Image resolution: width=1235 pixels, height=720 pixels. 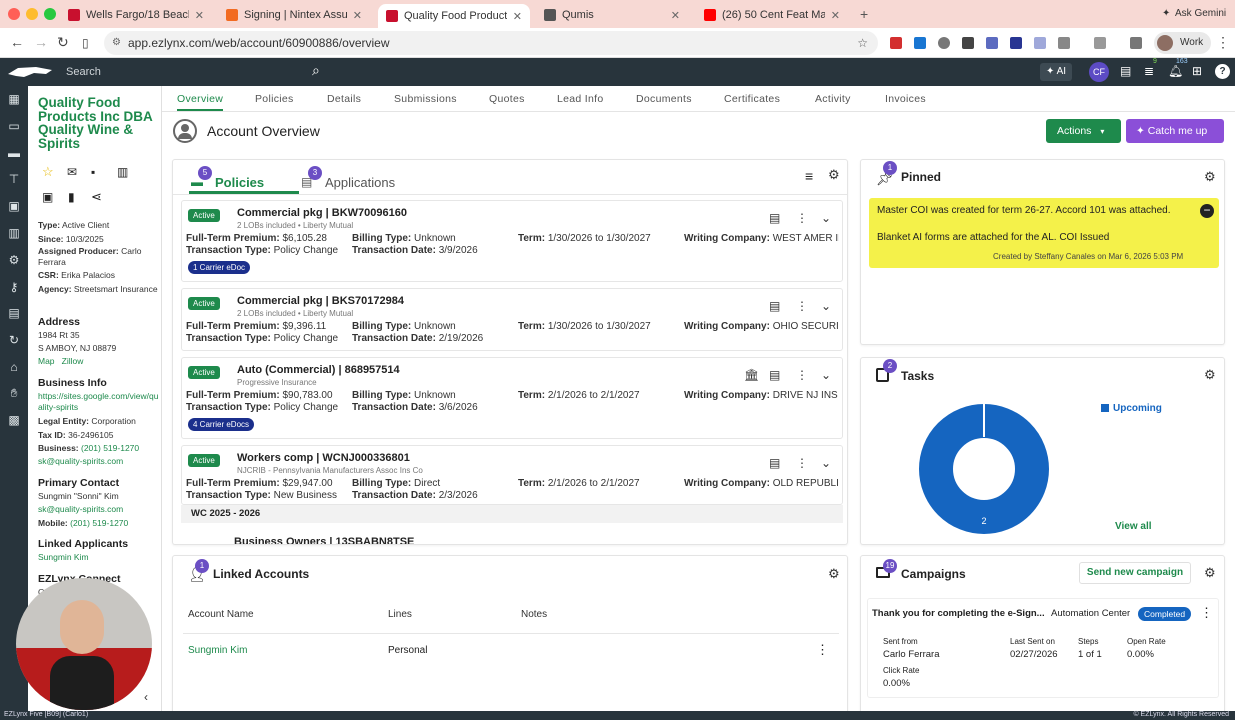 I want to click on tab-details: Details, so click(x=344, y=99).